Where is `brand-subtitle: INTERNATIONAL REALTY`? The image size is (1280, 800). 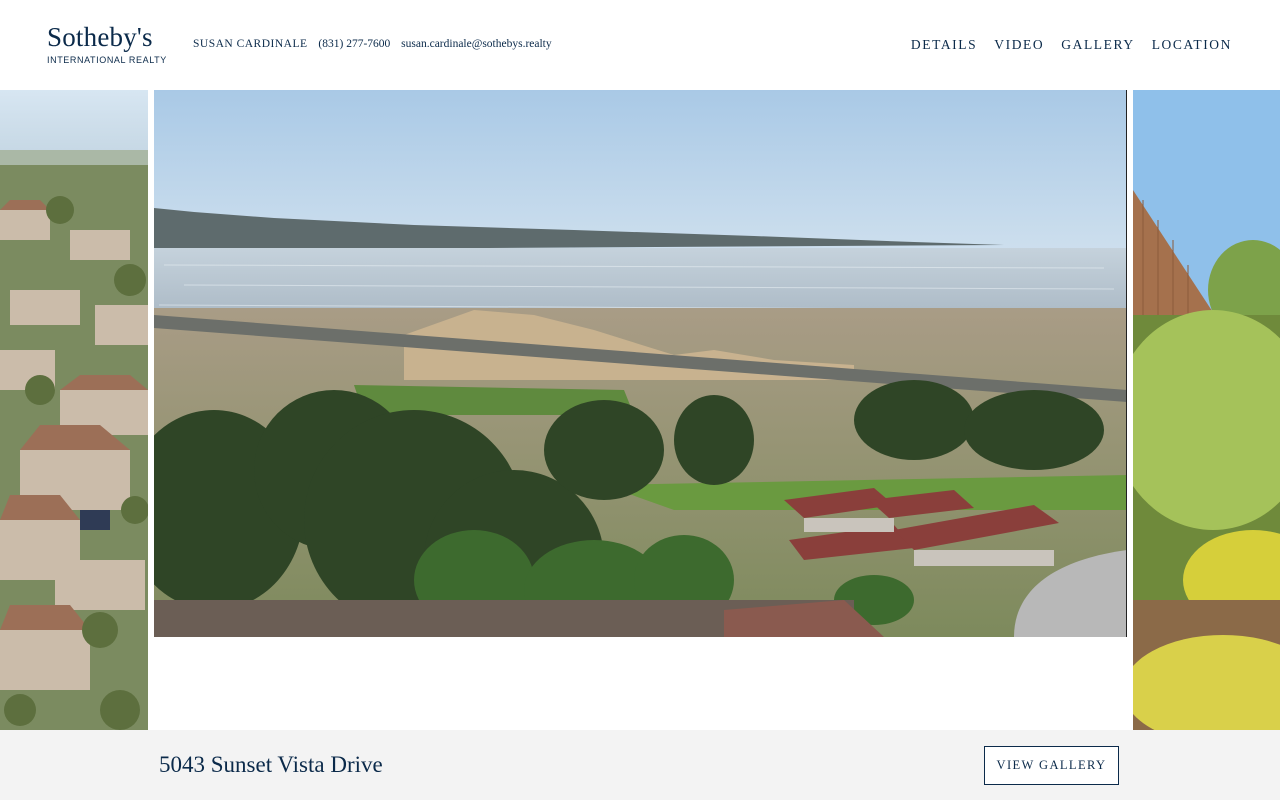
brand-subtitle: INTERNATIONAL REALTY is located at coordinates (107, 60).